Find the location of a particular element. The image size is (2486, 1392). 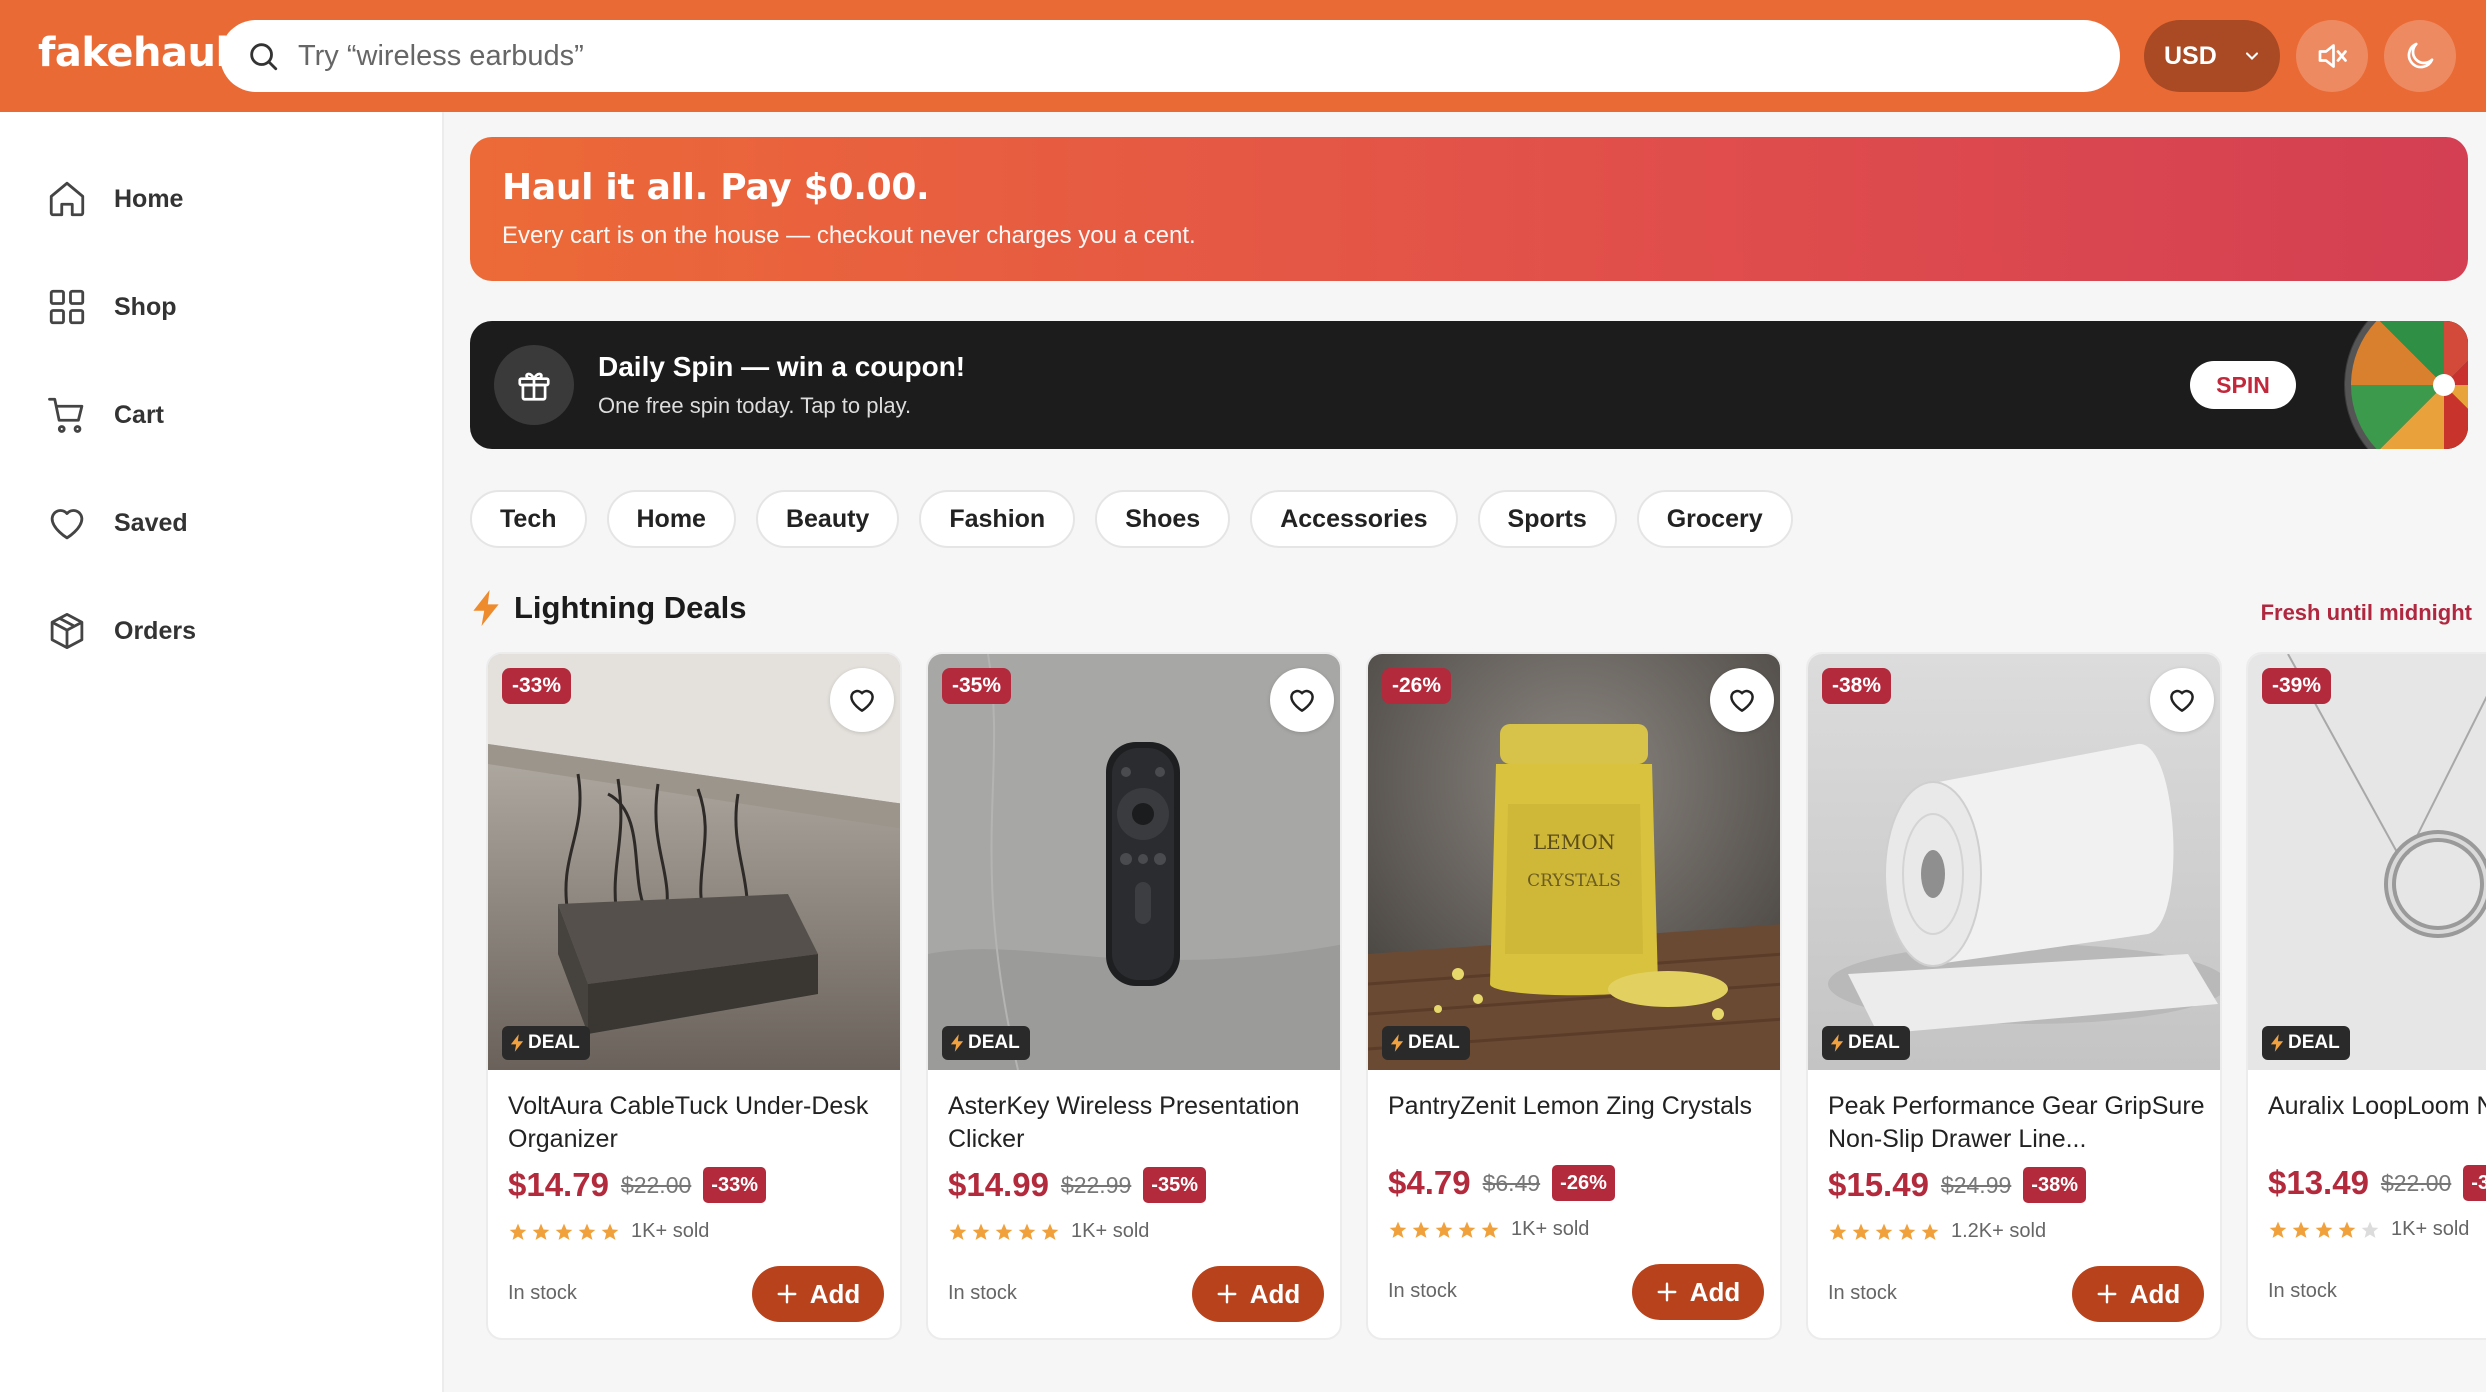

product-name: AsterKey Wireless Presentation Clicker is located at coordinates (1143, 1124).